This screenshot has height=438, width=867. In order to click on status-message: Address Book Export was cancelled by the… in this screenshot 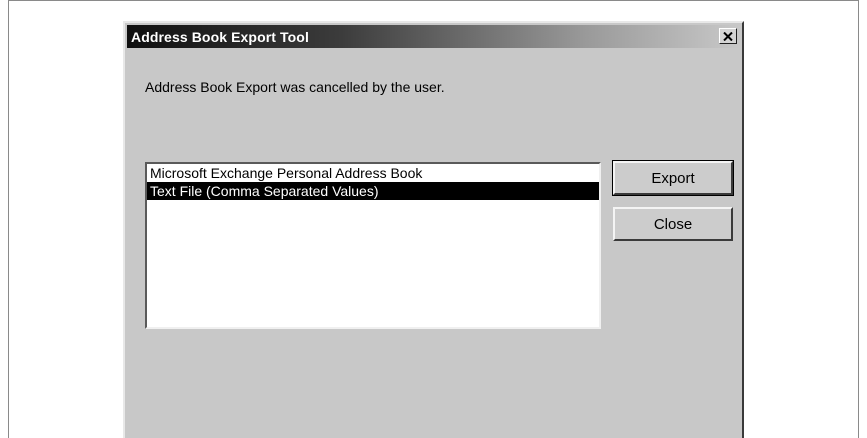, I will do `click(295, 87)`.